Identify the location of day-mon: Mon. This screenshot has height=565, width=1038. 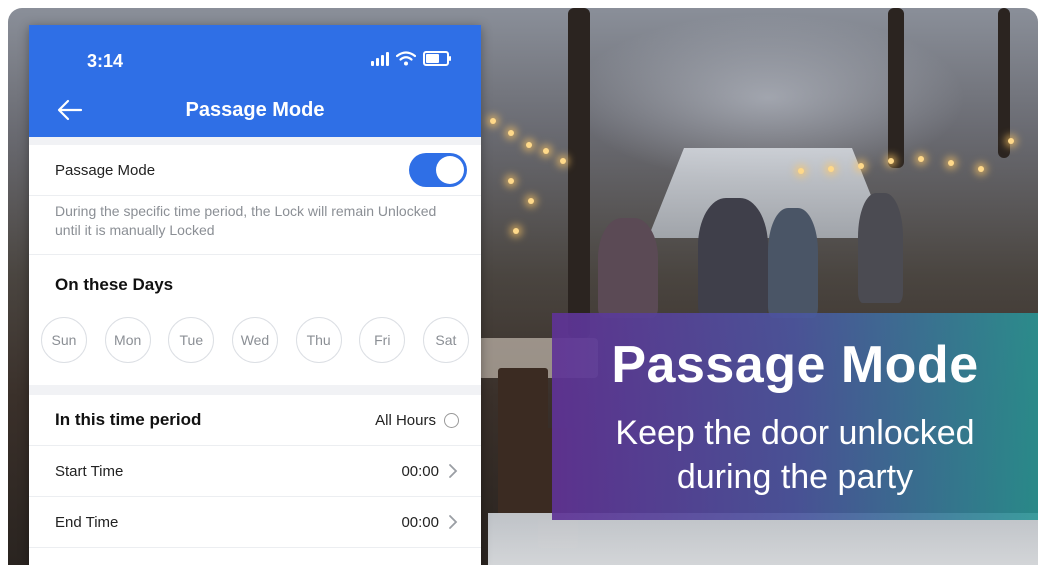
(127, 340).